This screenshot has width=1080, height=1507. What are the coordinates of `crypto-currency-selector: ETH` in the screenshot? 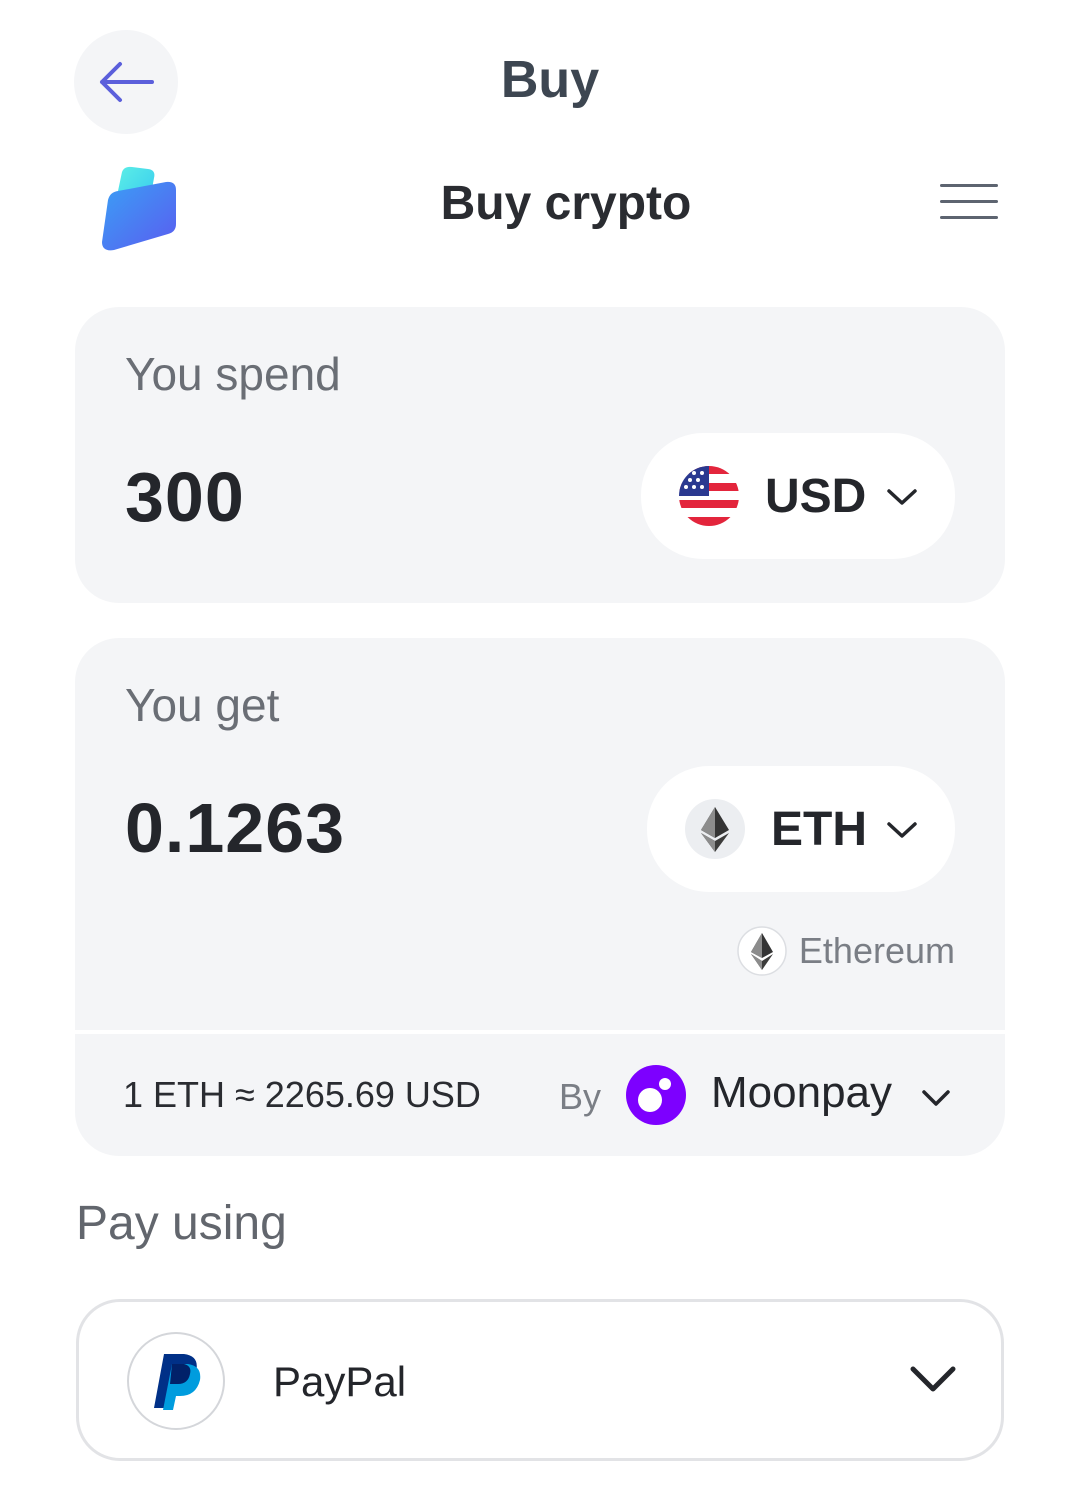 It's located at (801, 829).